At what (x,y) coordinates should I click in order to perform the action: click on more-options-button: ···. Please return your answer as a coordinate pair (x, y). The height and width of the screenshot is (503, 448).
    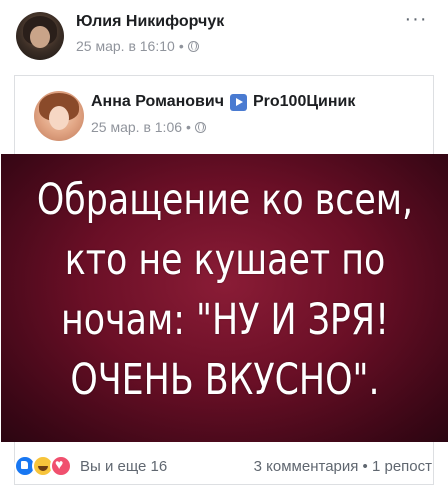
    Looking at the image, I should click on (416, 20).